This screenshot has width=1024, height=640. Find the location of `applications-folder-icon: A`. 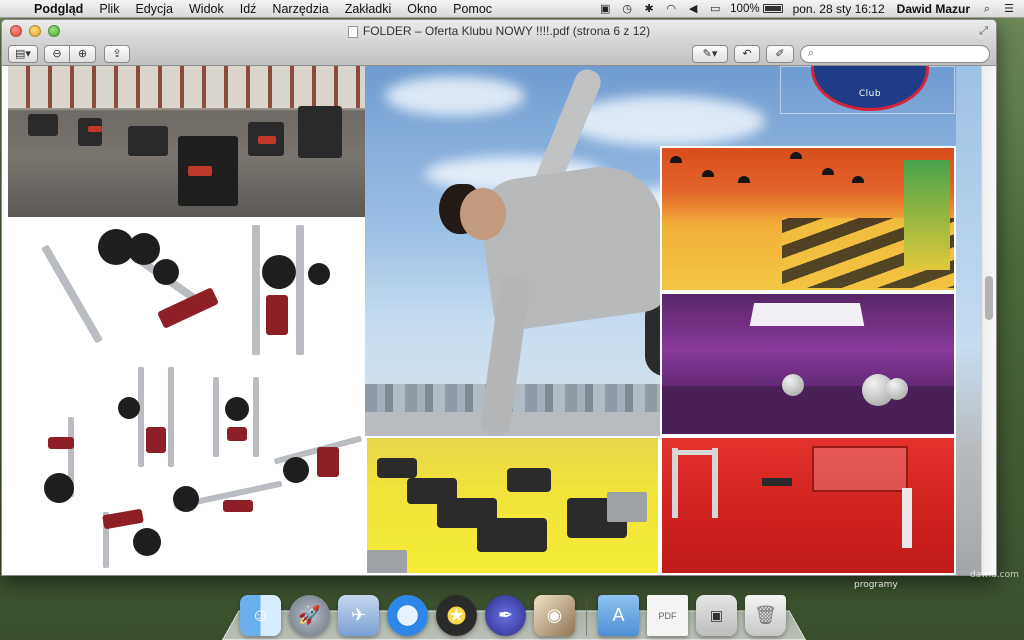

applications-folder-icon: A is located at coordinates (618, 615).